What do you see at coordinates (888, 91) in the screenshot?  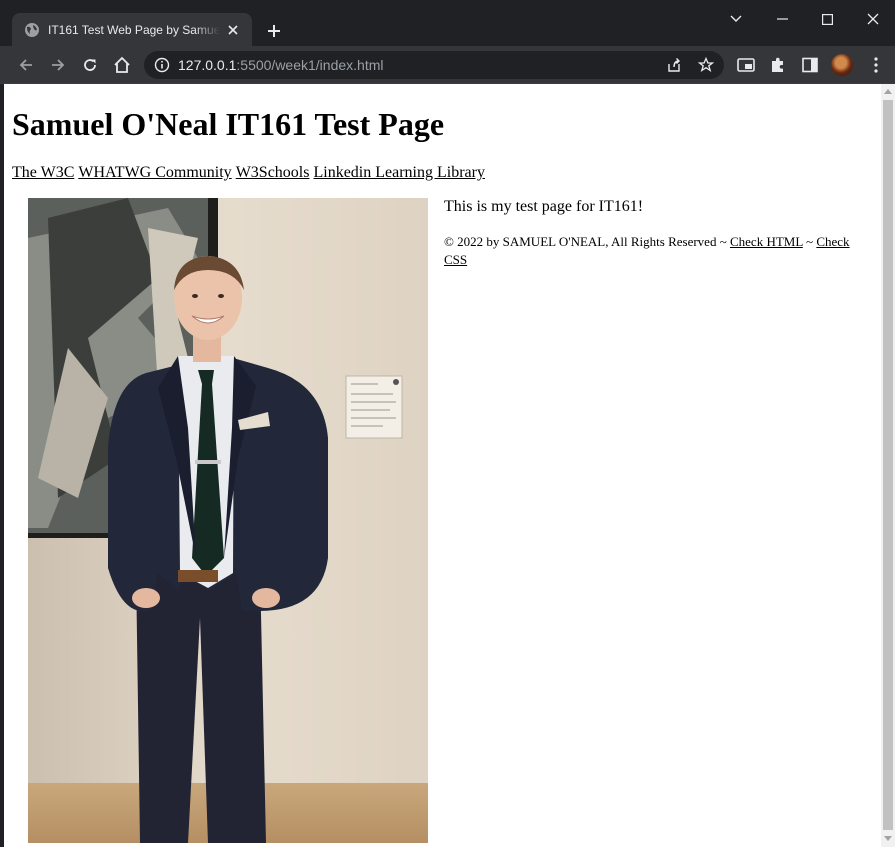 I see `scroll-up-arrow` at bounding box center [888, 91].